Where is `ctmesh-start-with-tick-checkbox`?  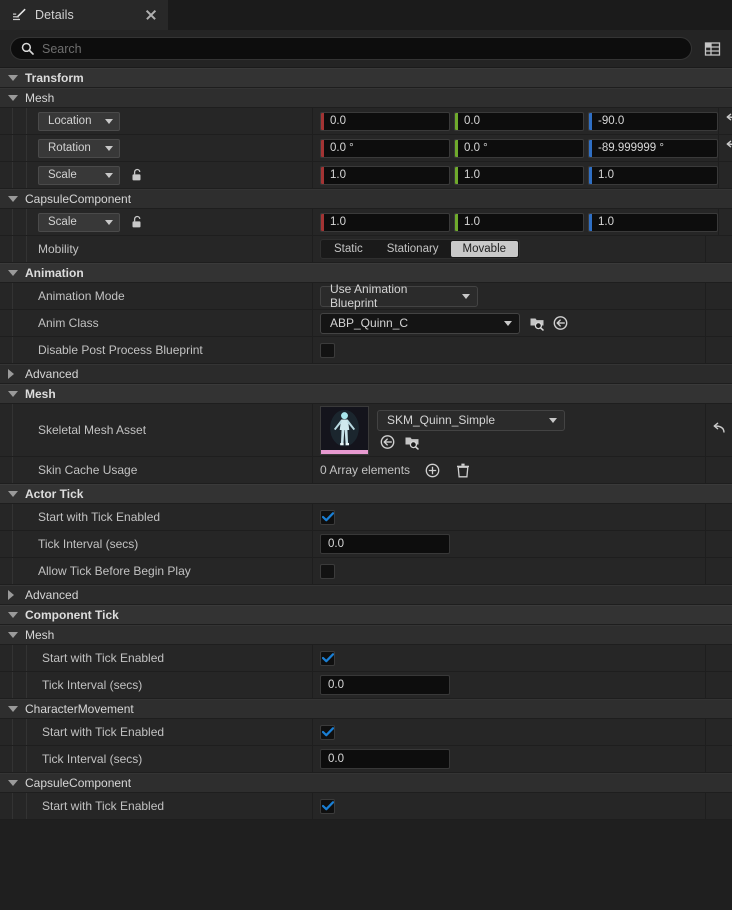 ctmesh-start-with-tick-checkbox is located at coordinates (327, 658).